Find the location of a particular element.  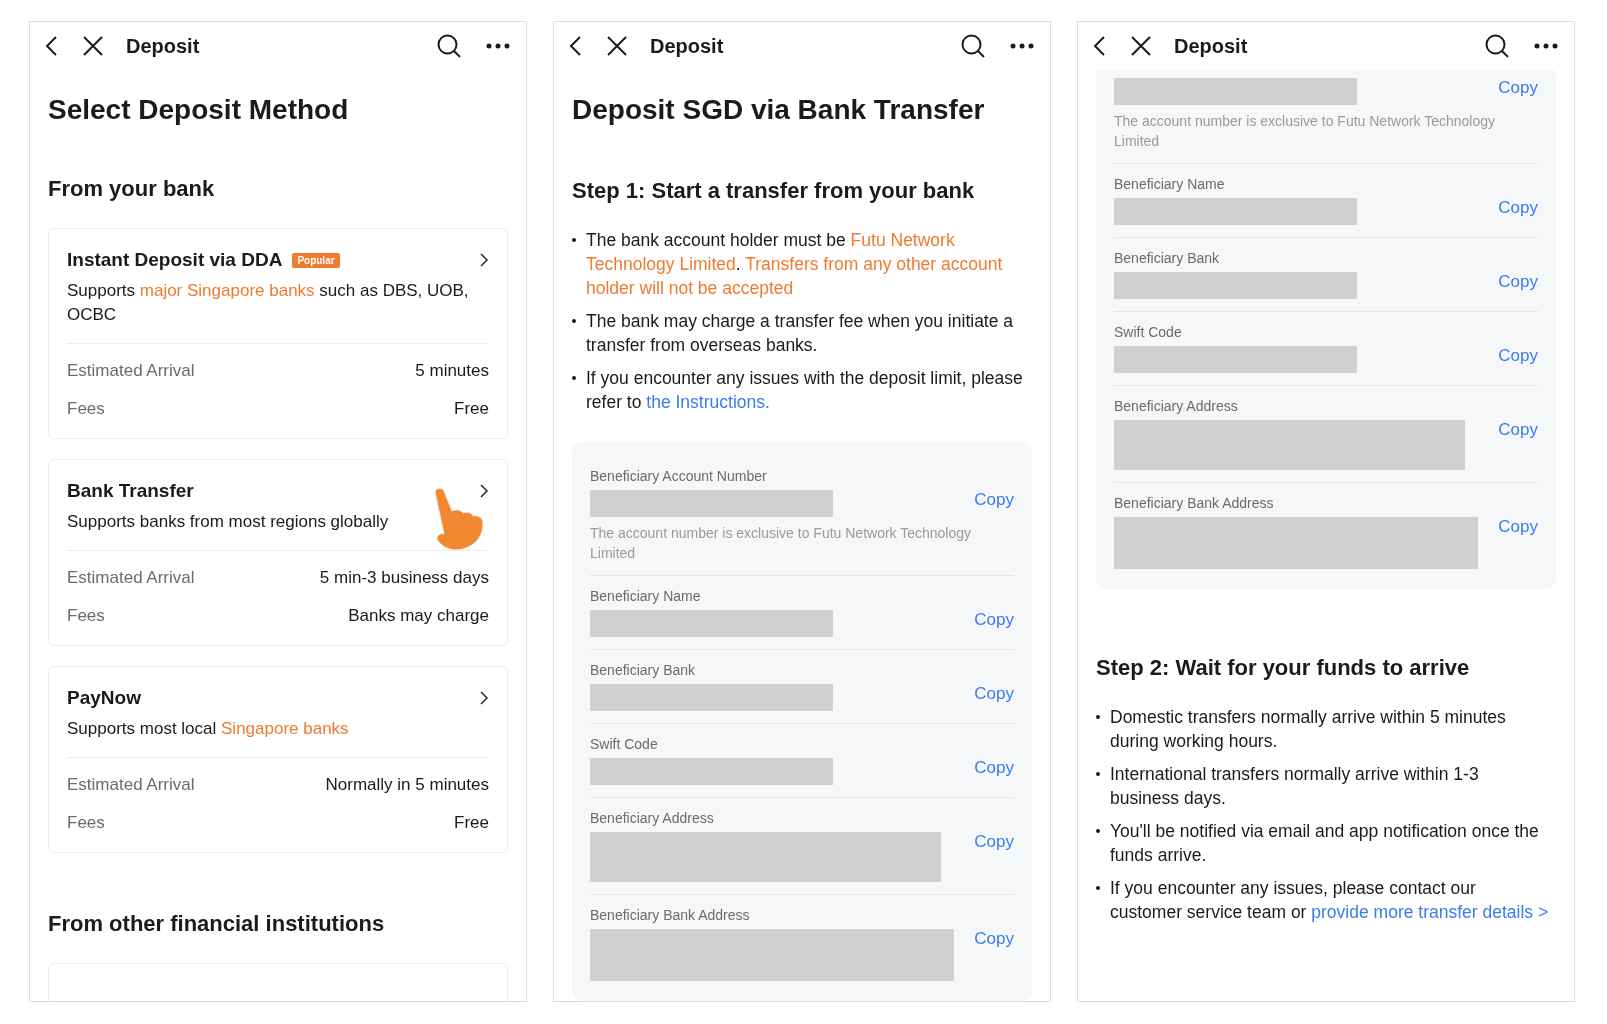

bullet-text: If you encounter any issues, please contact our customer service team or provide more transfer details > is located at coordinates (1330, 900).